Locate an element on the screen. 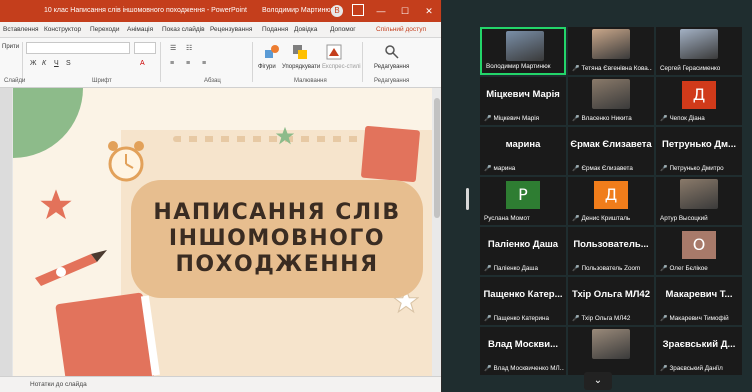 This screenshot has height=392, width=752. slide-title-line-2: ІНШОМОВНОГО is located at coordinates (277, 238).